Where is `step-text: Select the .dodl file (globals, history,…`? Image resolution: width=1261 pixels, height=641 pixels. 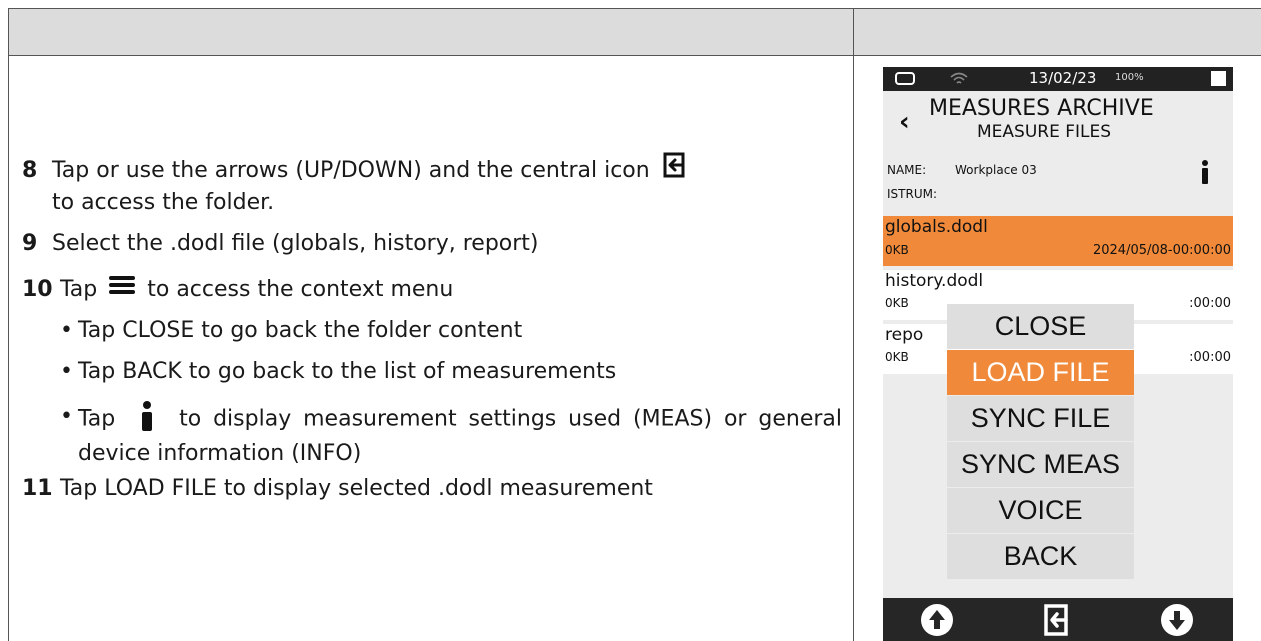
step-text: Select the .dodl file (globals, history,… is located at coordinates (295, 243).